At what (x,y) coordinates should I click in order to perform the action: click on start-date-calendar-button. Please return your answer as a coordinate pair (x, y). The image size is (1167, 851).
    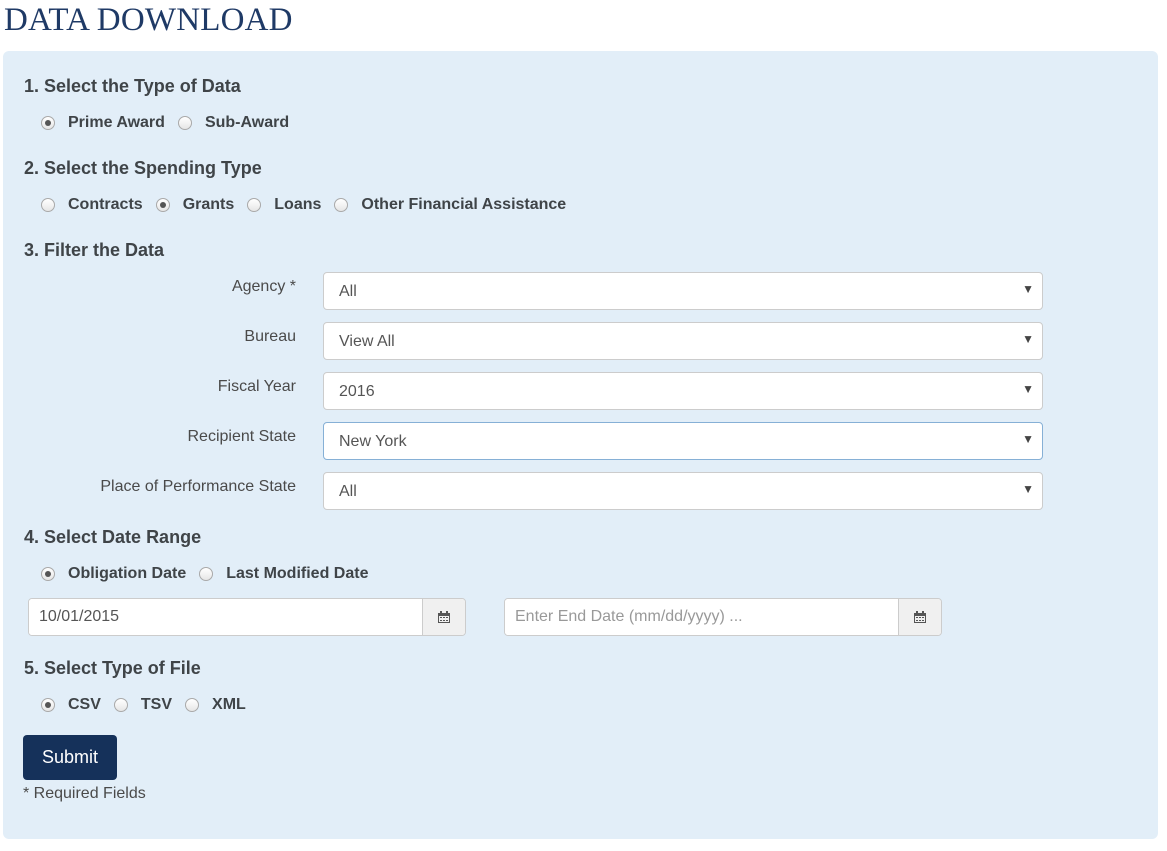
    Looking at the image, I should click on (443, 617).